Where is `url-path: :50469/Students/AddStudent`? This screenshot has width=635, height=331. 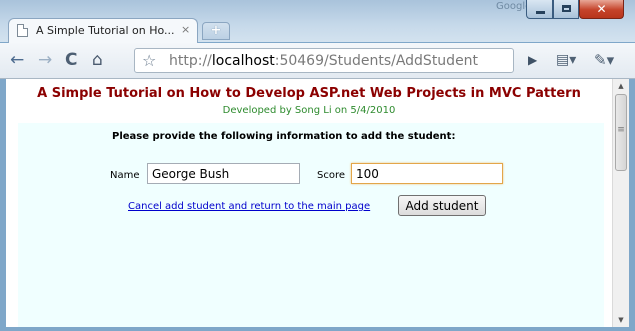
url-path: :50469/Students/AddStudent is located at coordinates (376, 61).